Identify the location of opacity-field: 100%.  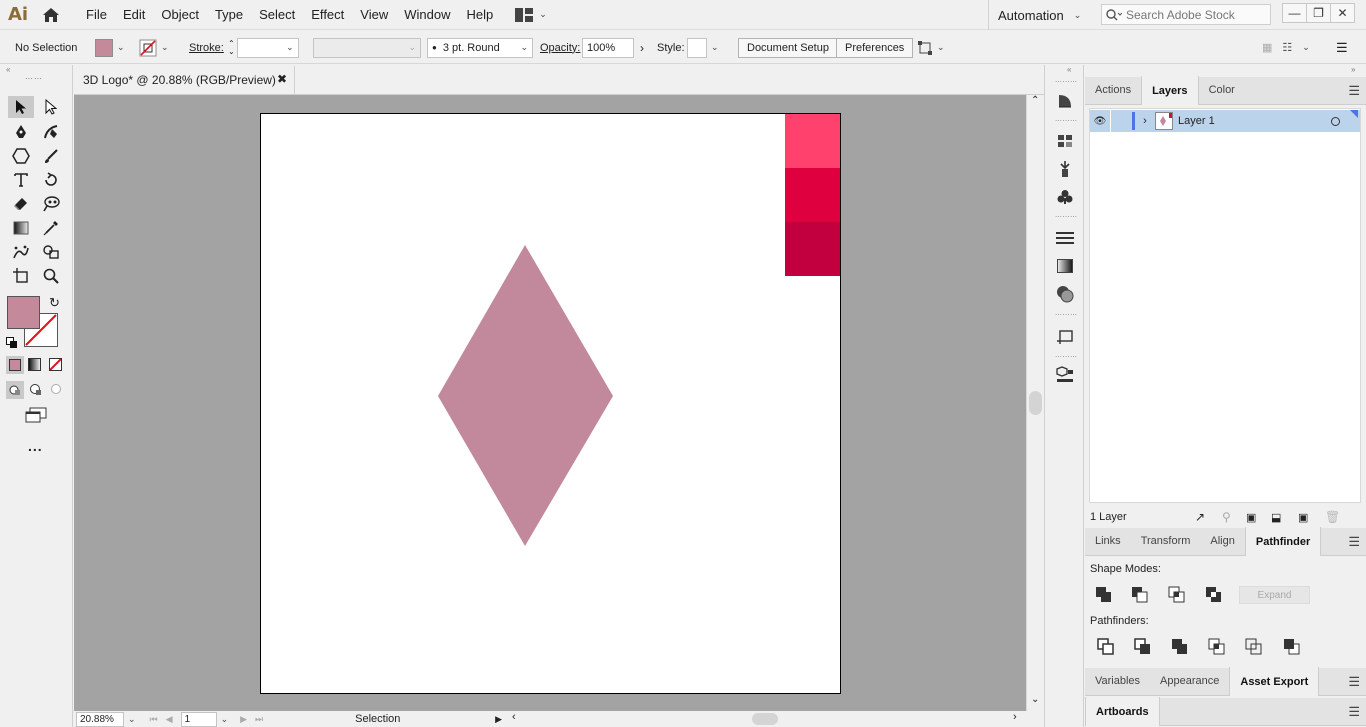
(608, 47).